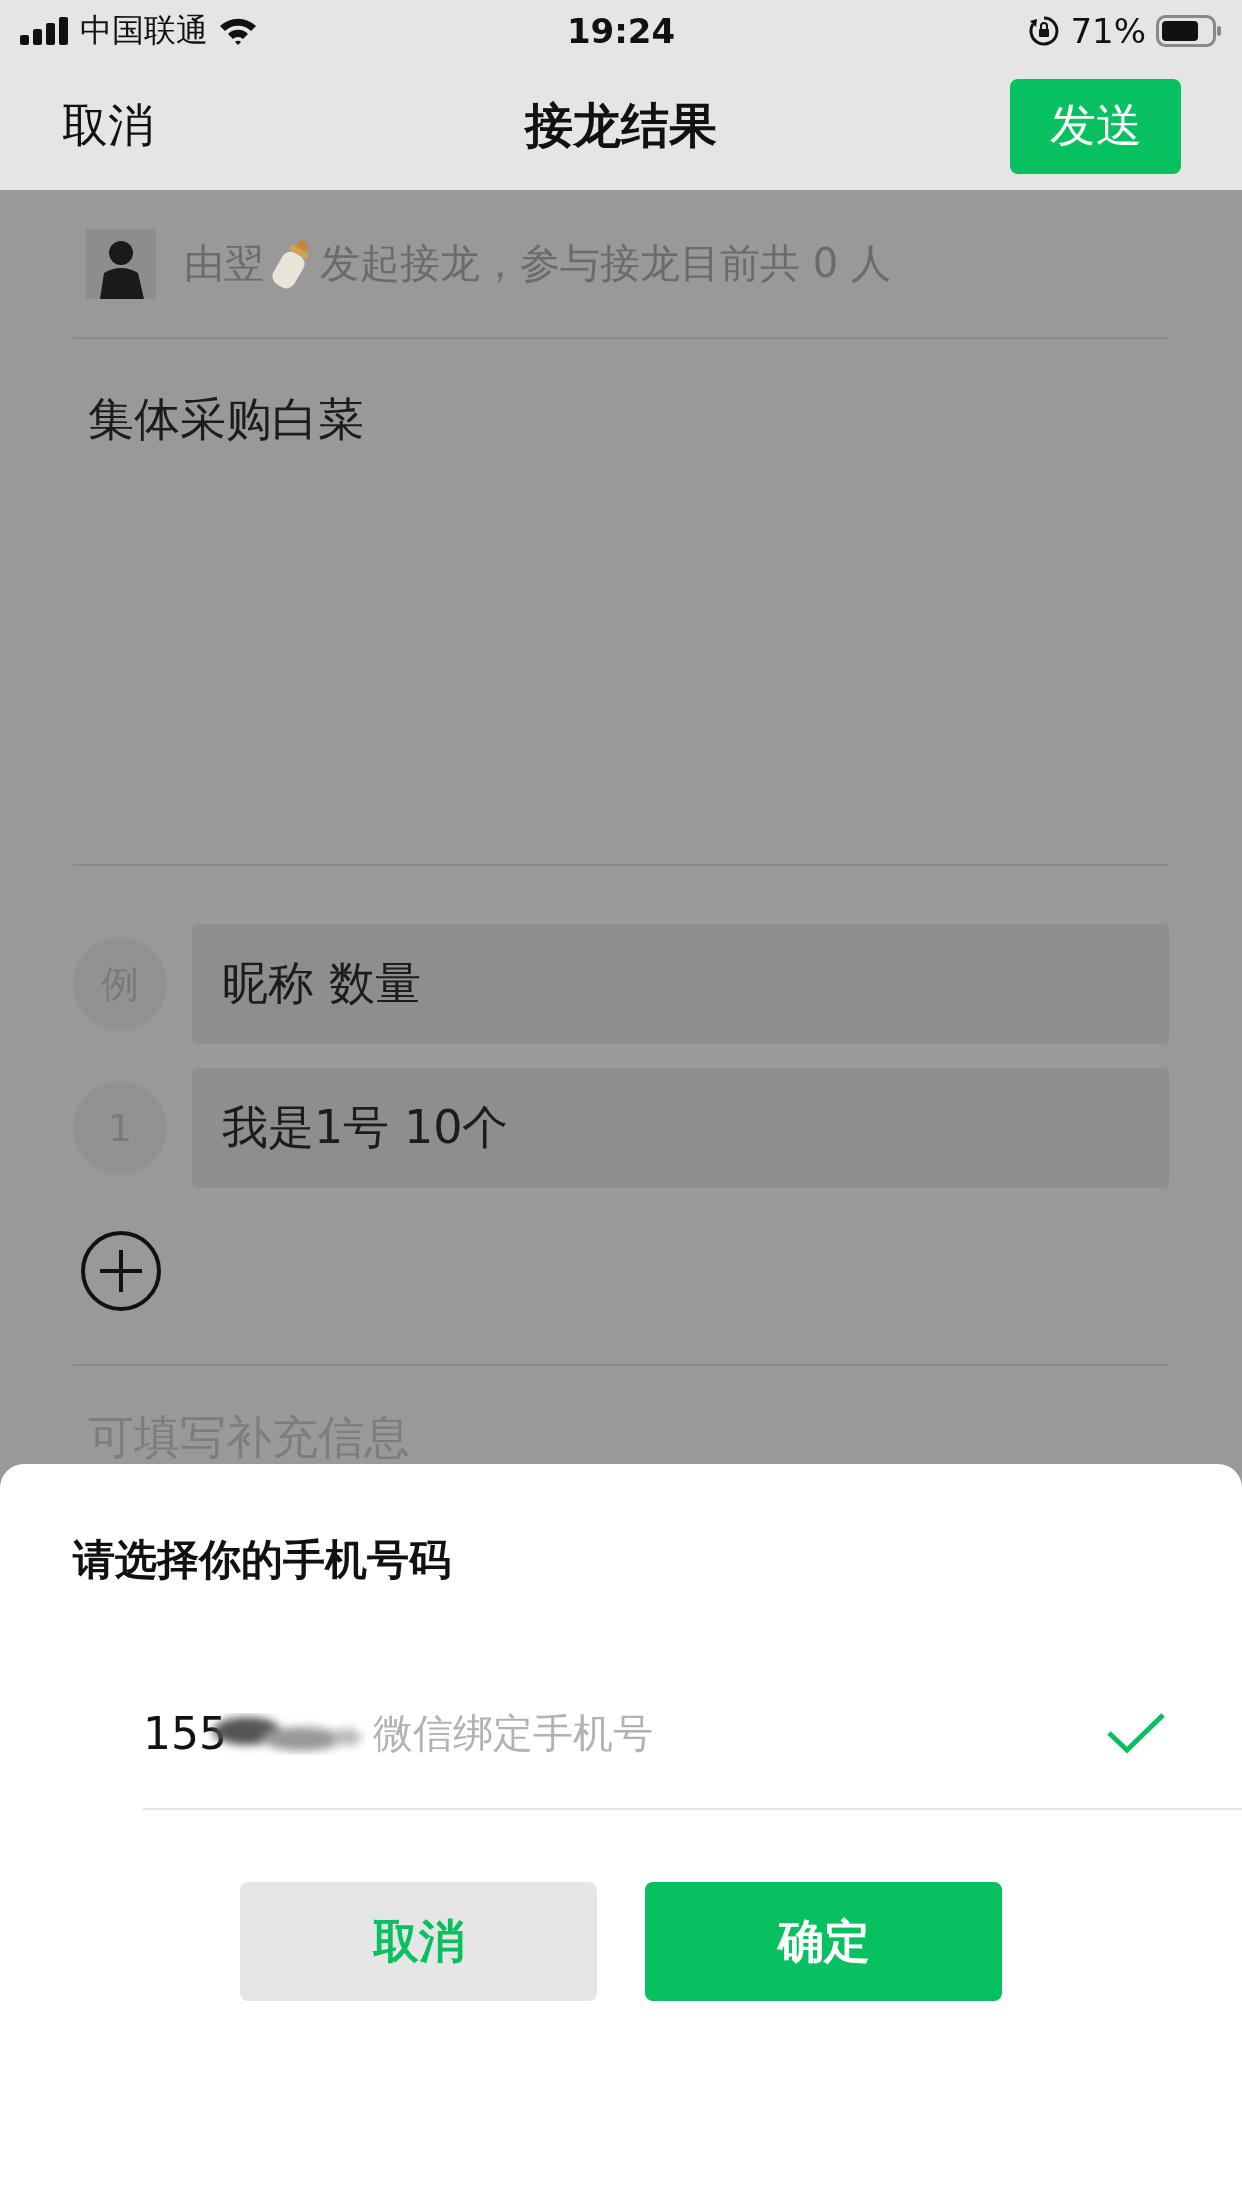 This screenshot has height=2208, width=1242. What do you see at coordinates (262, 1560) in the screenshot?
I see `sheet-title: 请选择你的手机号码` at bounding box center [262, 1560].